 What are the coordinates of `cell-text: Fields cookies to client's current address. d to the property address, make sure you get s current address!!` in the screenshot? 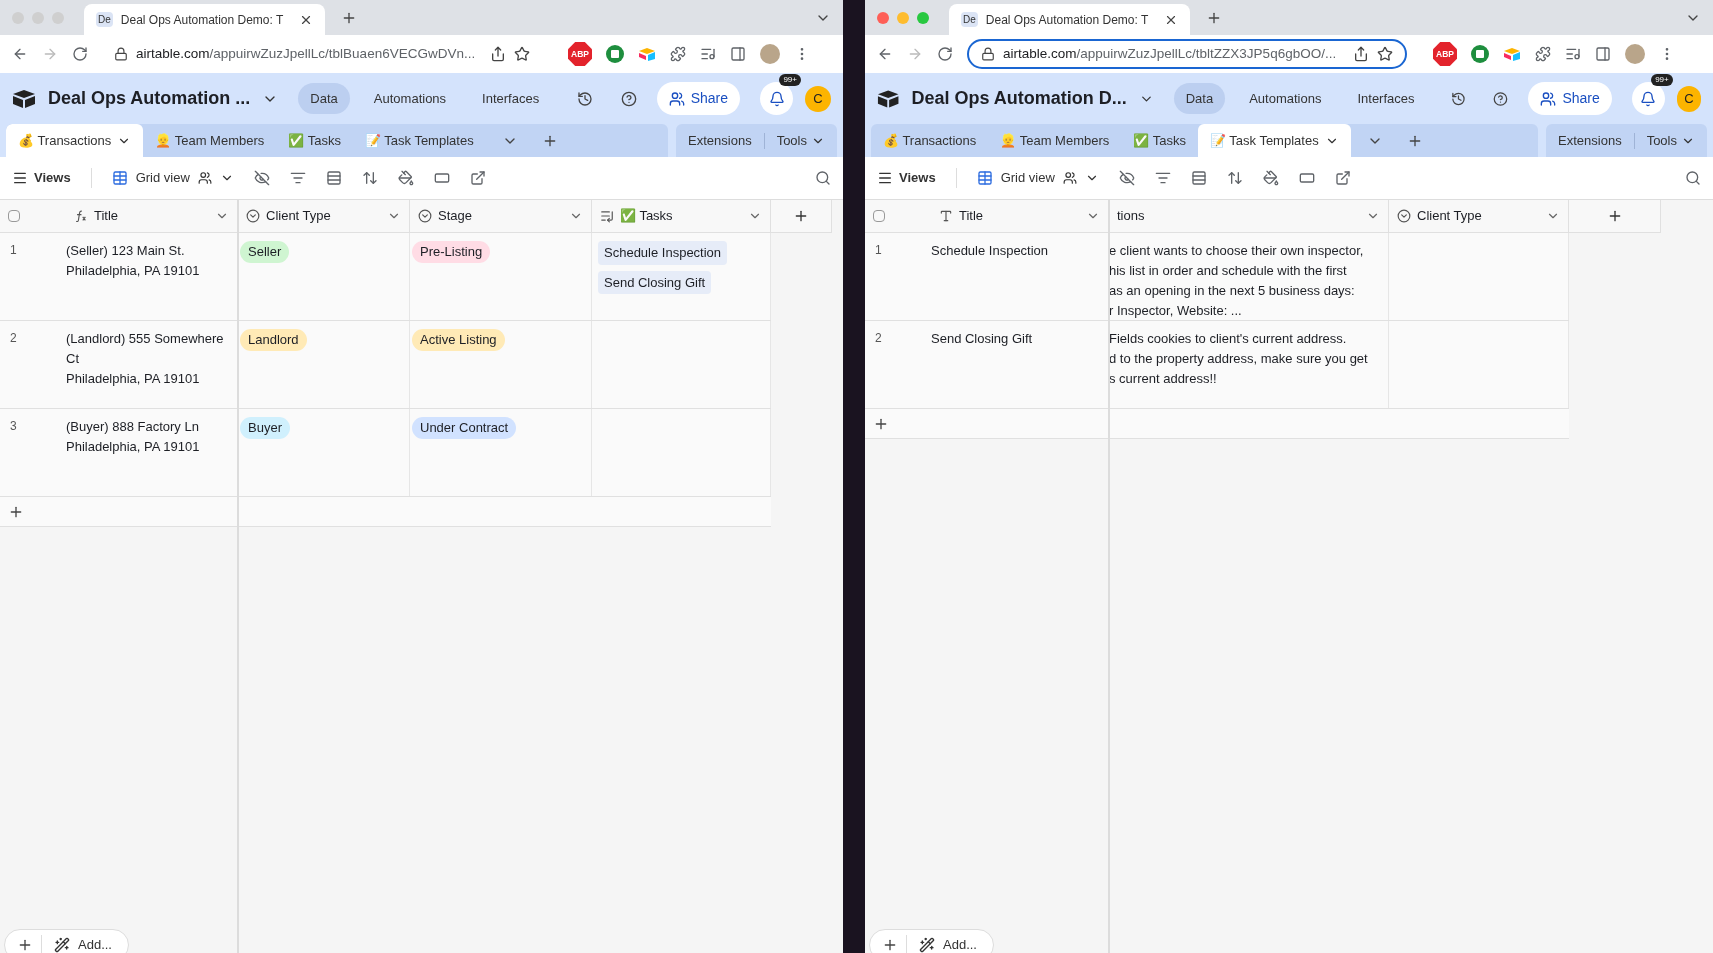 It's located at (1238, 359).